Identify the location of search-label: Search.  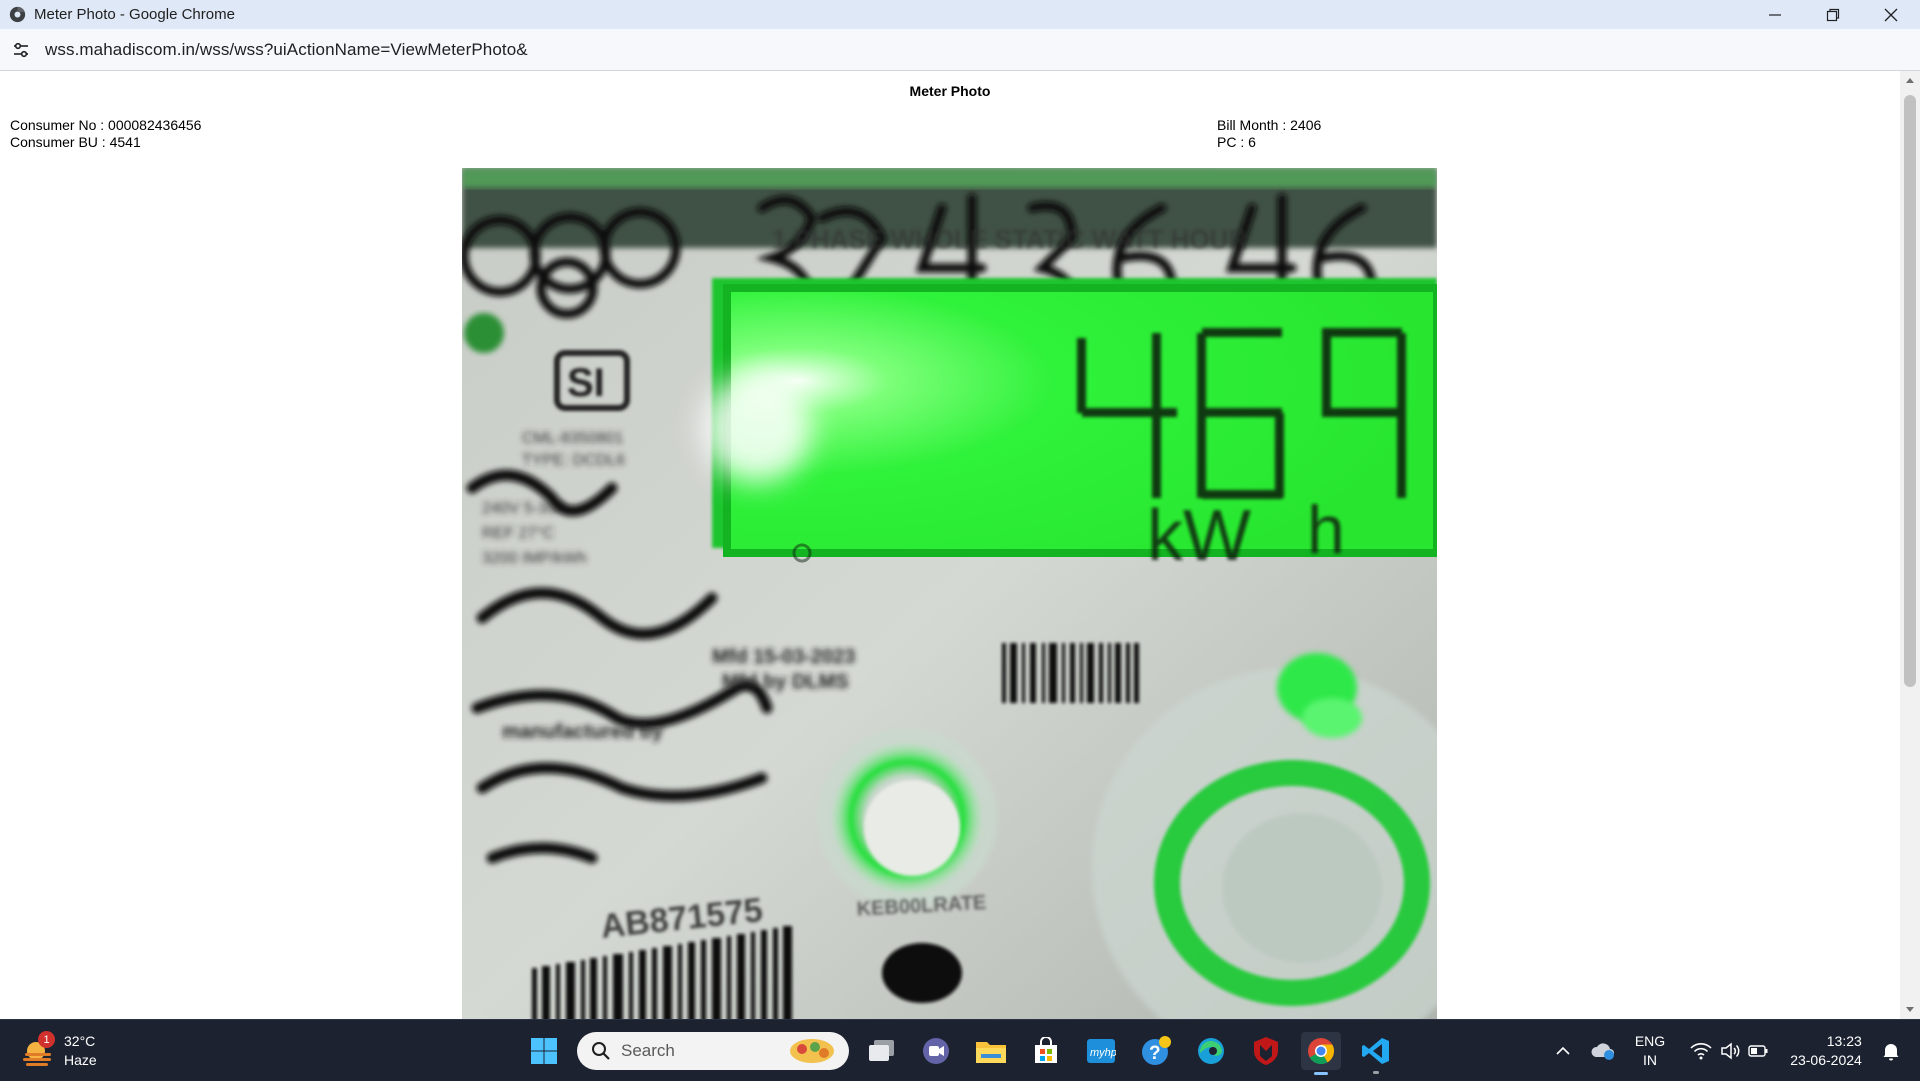
(648, 1050).